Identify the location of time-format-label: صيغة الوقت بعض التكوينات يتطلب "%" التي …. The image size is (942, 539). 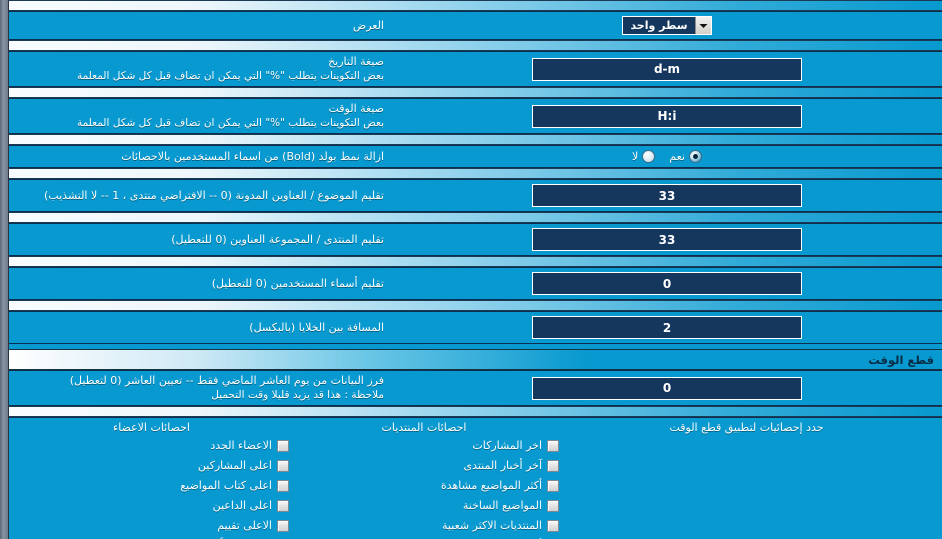
(200, 116).